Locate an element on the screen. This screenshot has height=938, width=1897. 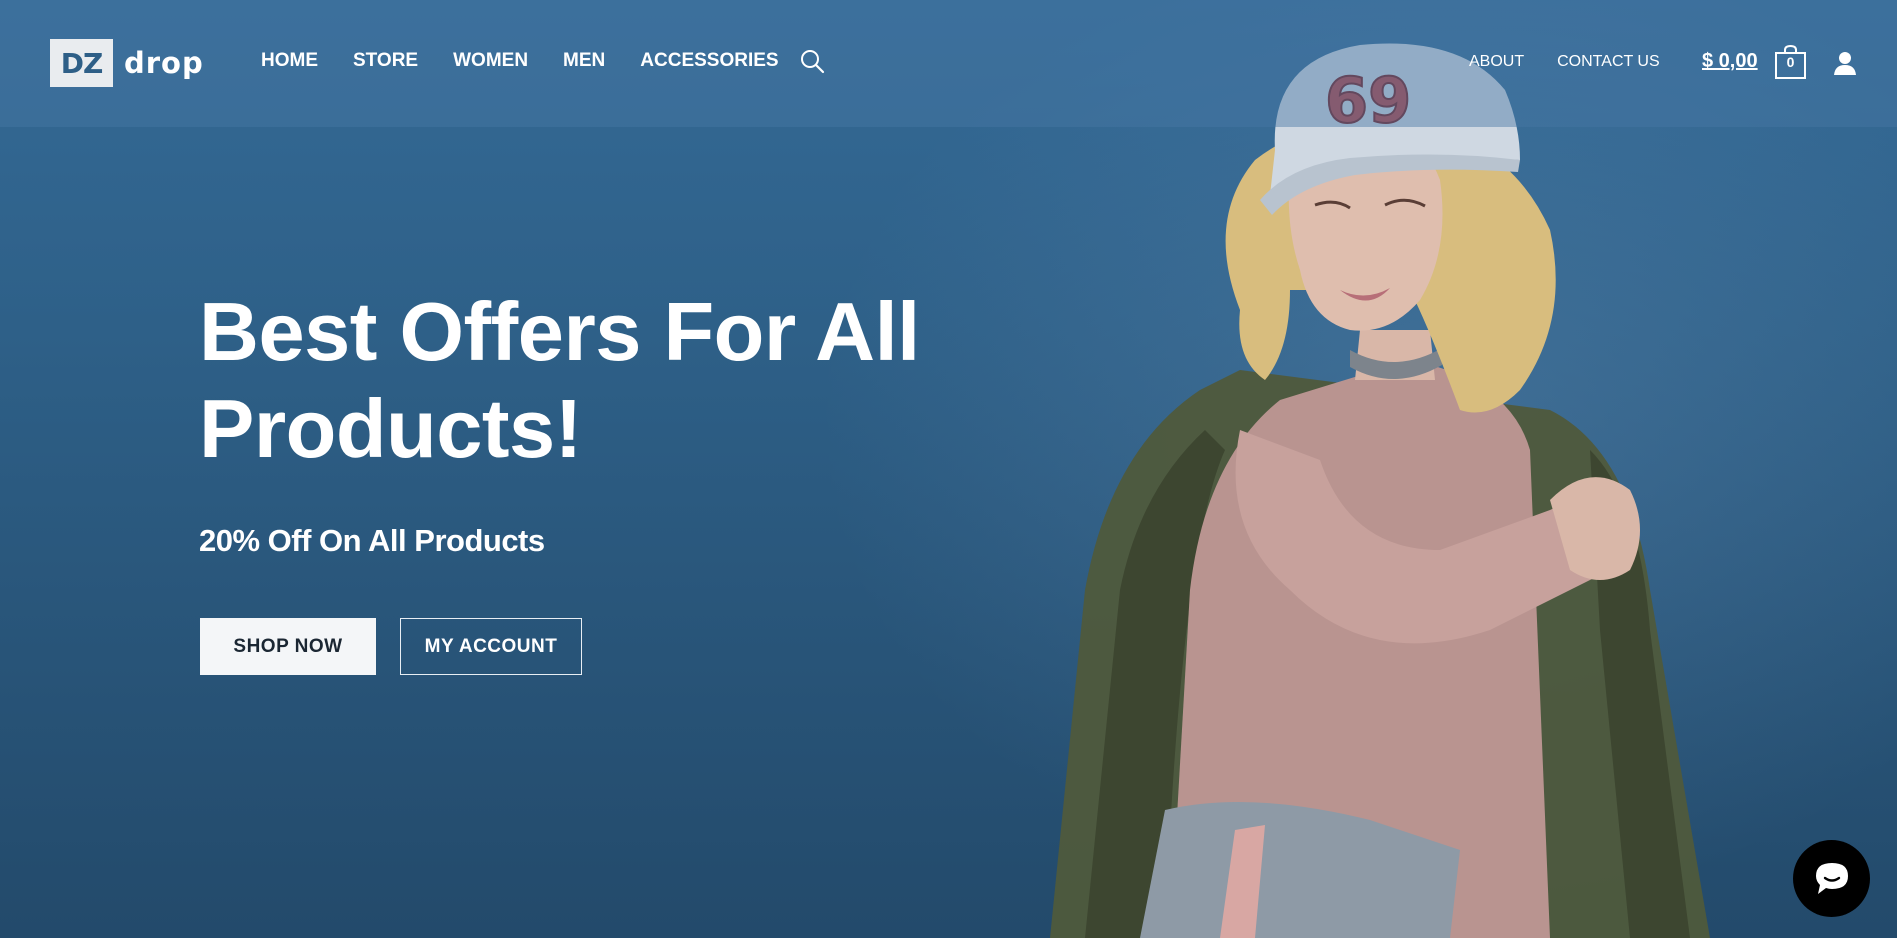
nav-item-about: ABOUT is located at coordinates (1496, 62).